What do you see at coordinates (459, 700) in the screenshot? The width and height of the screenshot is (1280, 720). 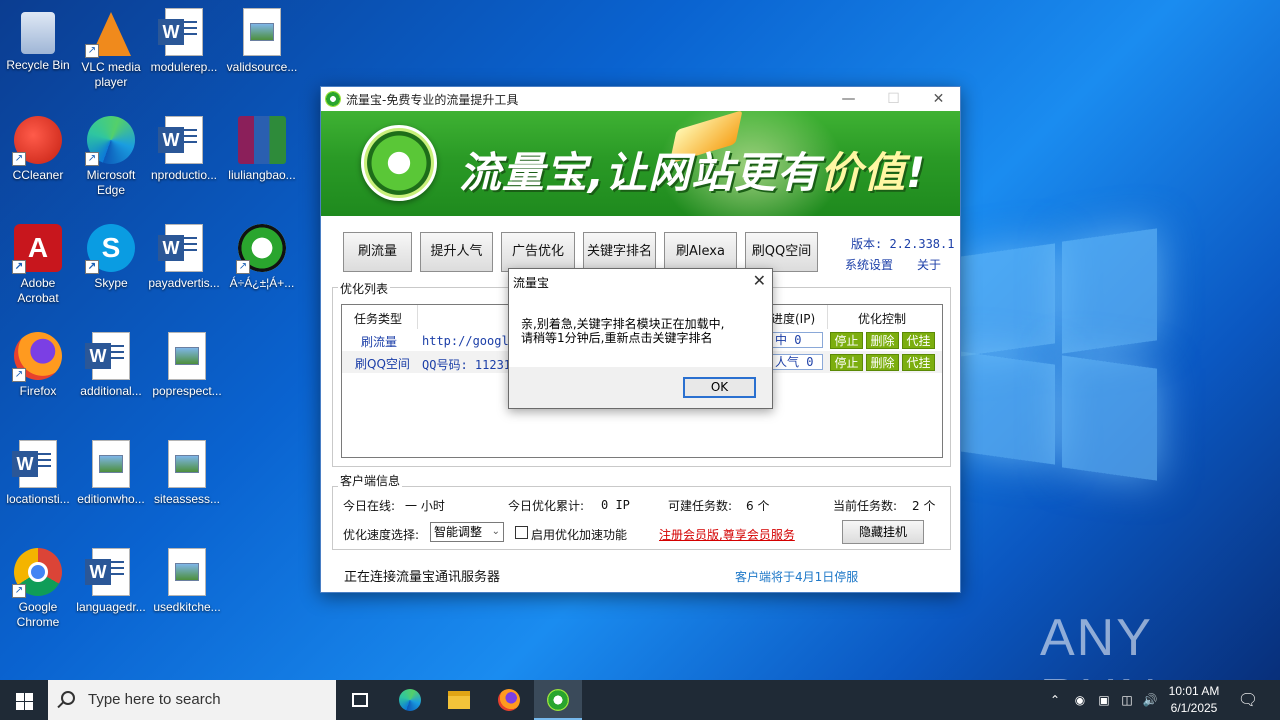 I see `taskbar-file-explorer` at bounding box center [459, 700].